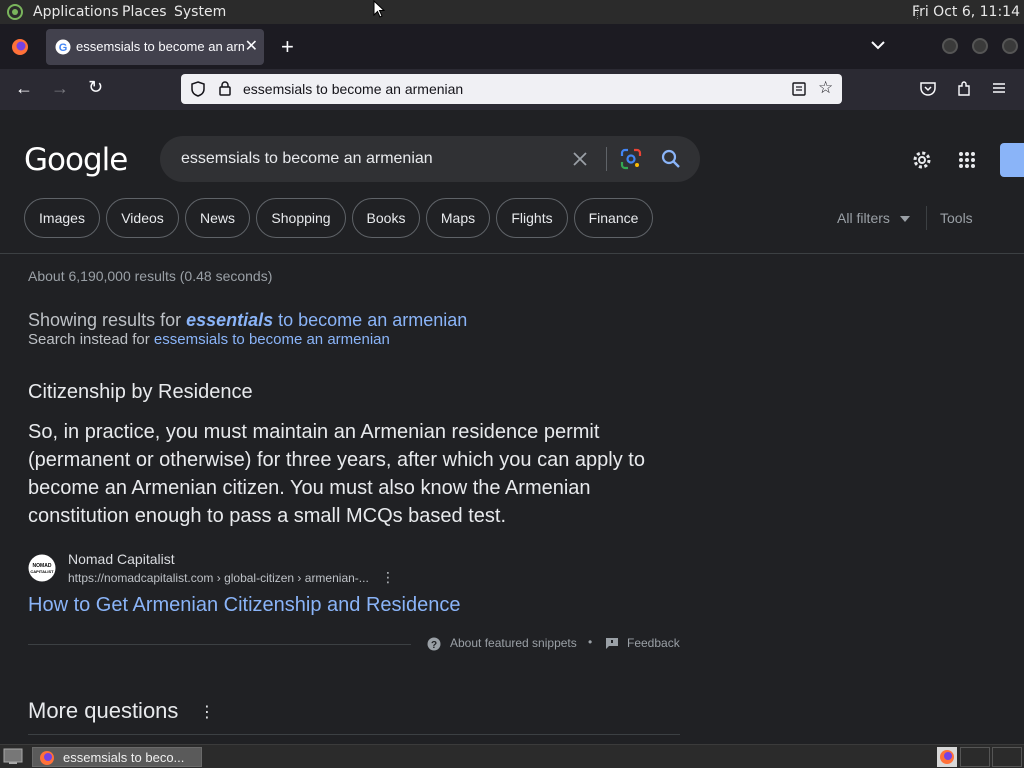  I want to click on applications-menu: Applications, so click(76, 12).